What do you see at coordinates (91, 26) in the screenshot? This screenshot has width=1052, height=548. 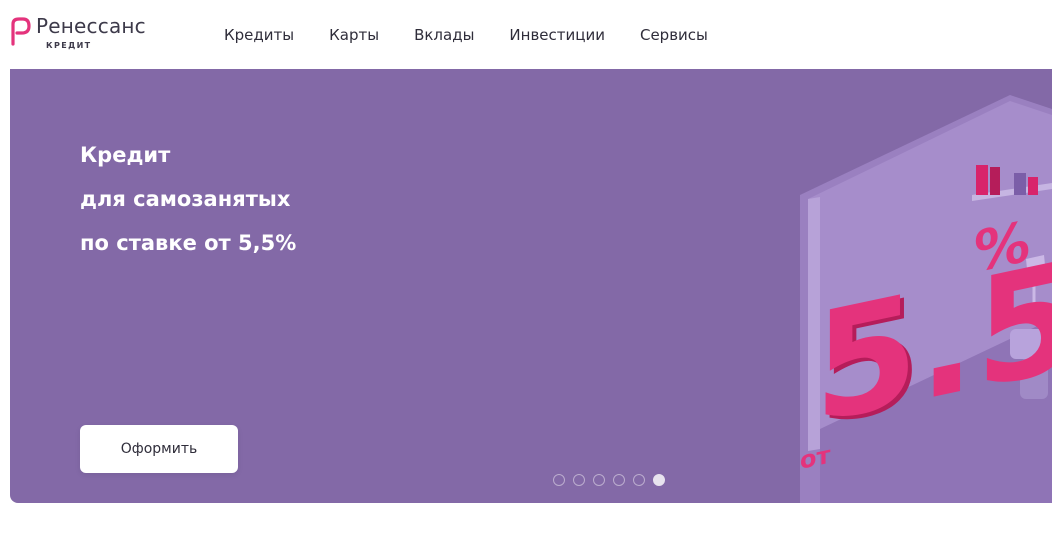 I see `logo-name: Ренессанс` at bounding box center [91, 26].